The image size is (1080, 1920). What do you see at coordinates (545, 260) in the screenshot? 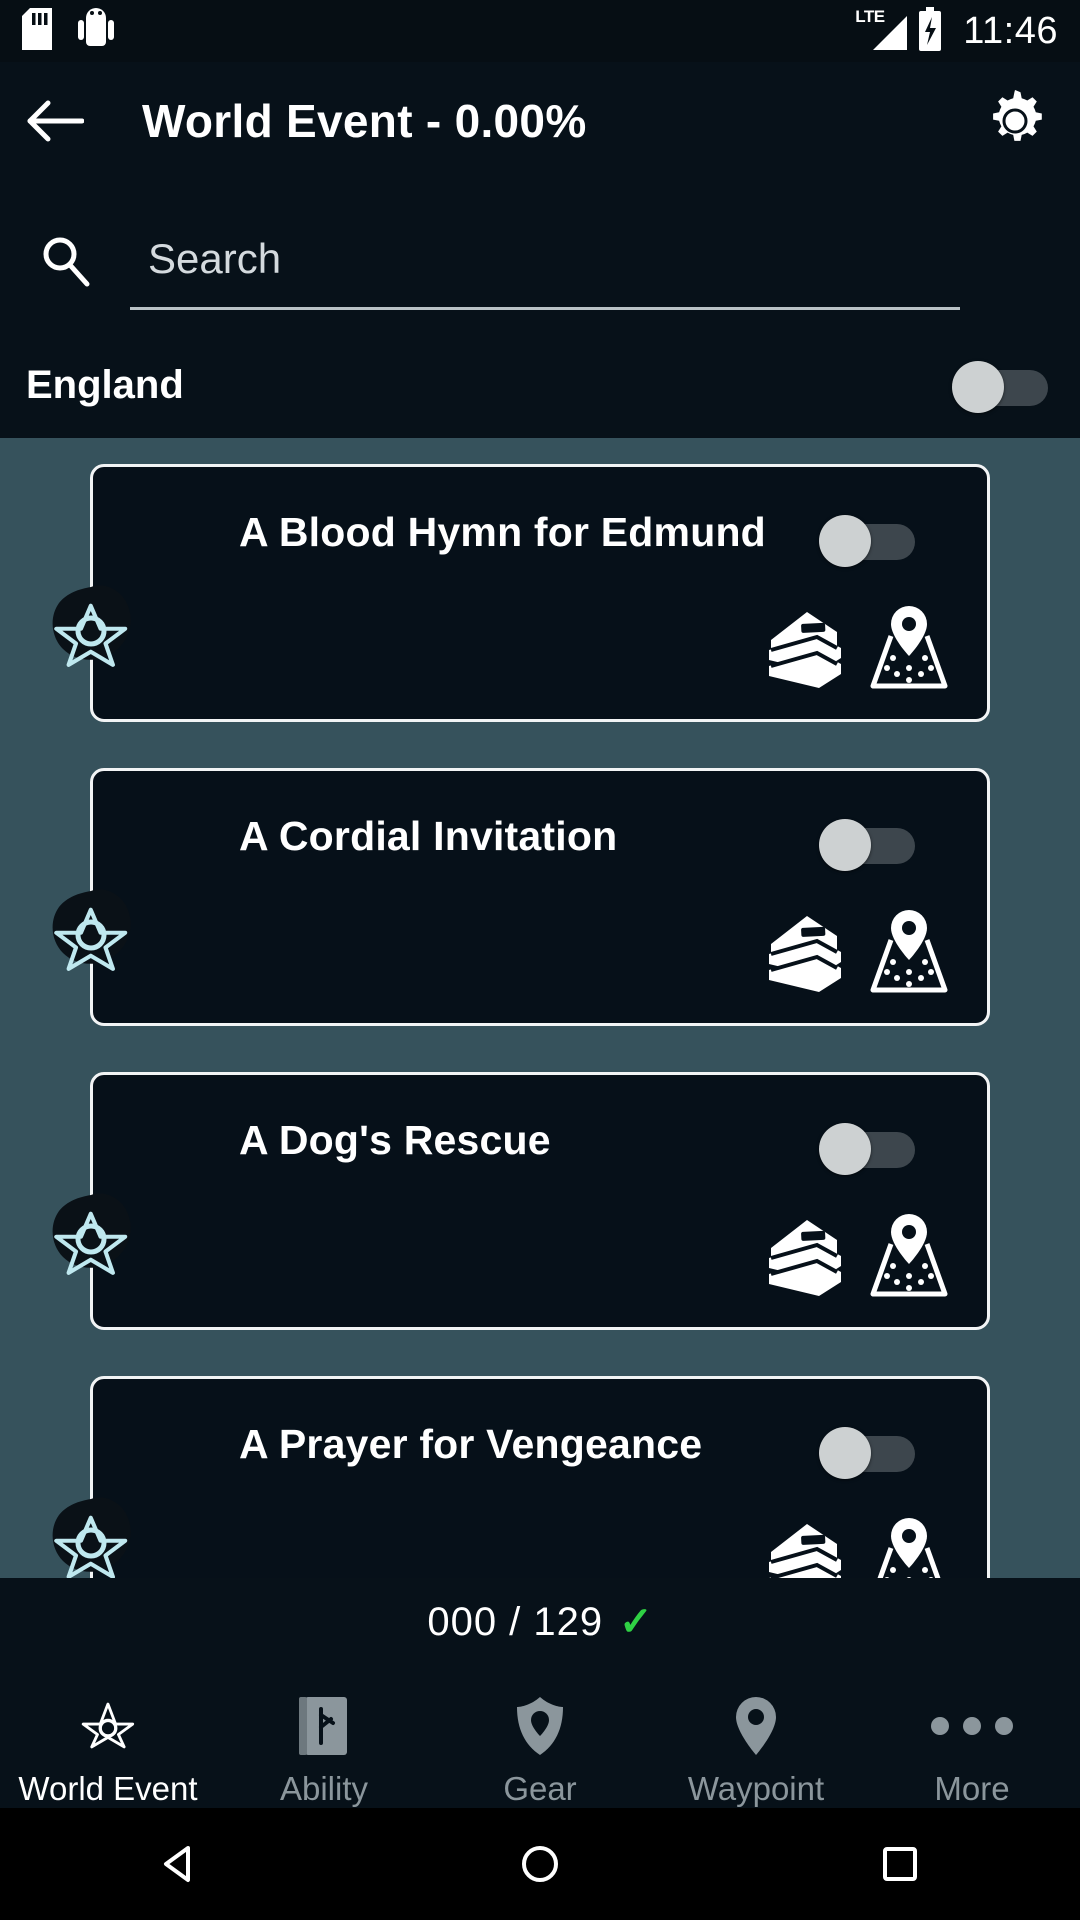
I see `search-input: Search` at bounding box center [545, 260].